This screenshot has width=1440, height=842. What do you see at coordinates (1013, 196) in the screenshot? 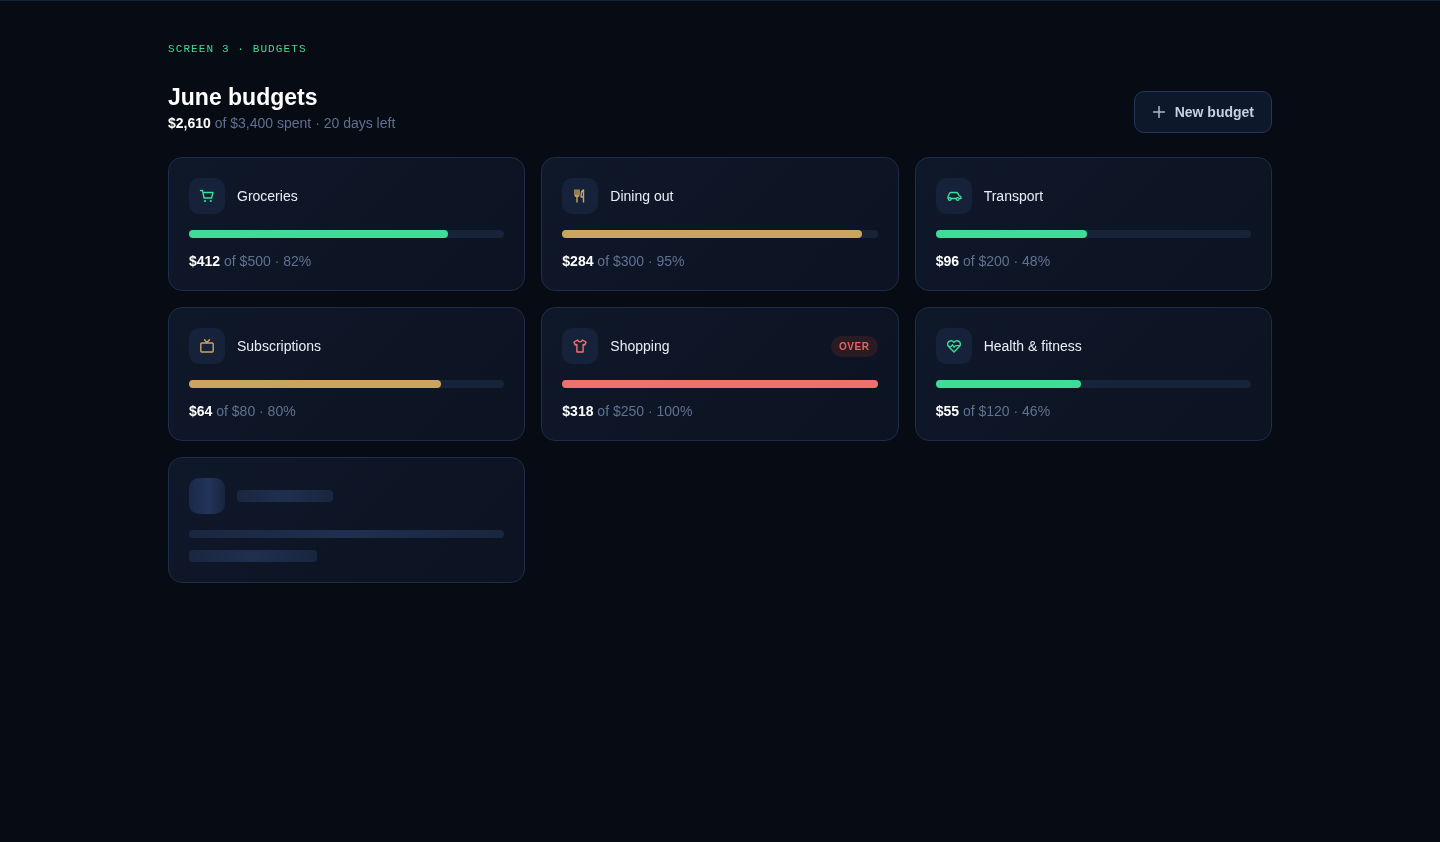
I see `category-name: Transport` at bounding box center [1013, 196].